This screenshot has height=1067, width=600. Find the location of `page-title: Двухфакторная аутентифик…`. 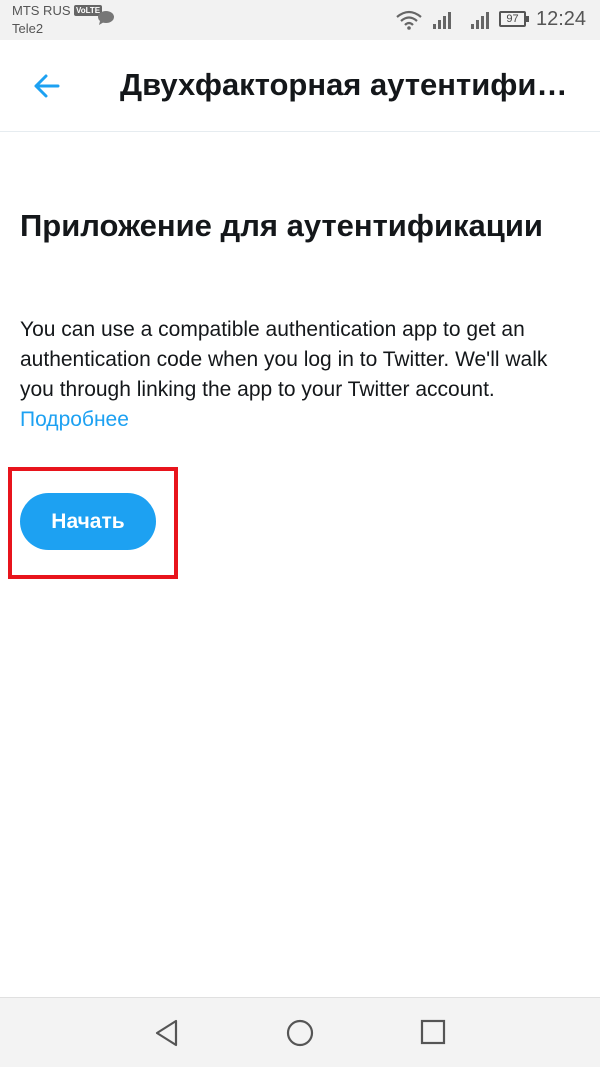

page-title: Двухфакторная аутентифик… is located at coordinates (351, 84).